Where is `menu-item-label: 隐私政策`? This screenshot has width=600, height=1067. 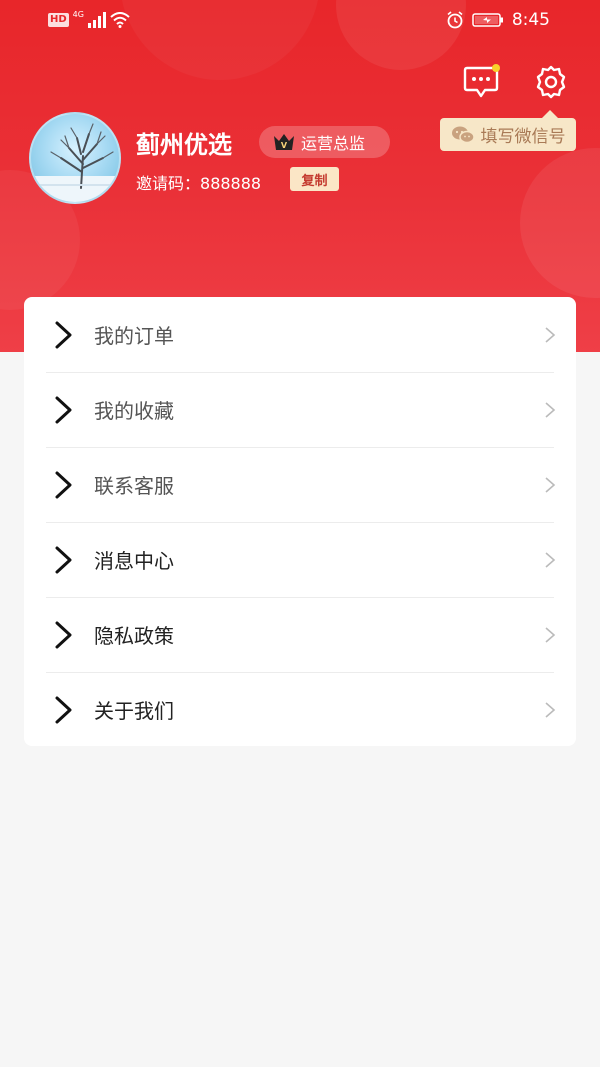 menu-item-label: 隐私政策 is located at coordinates (134, 636).